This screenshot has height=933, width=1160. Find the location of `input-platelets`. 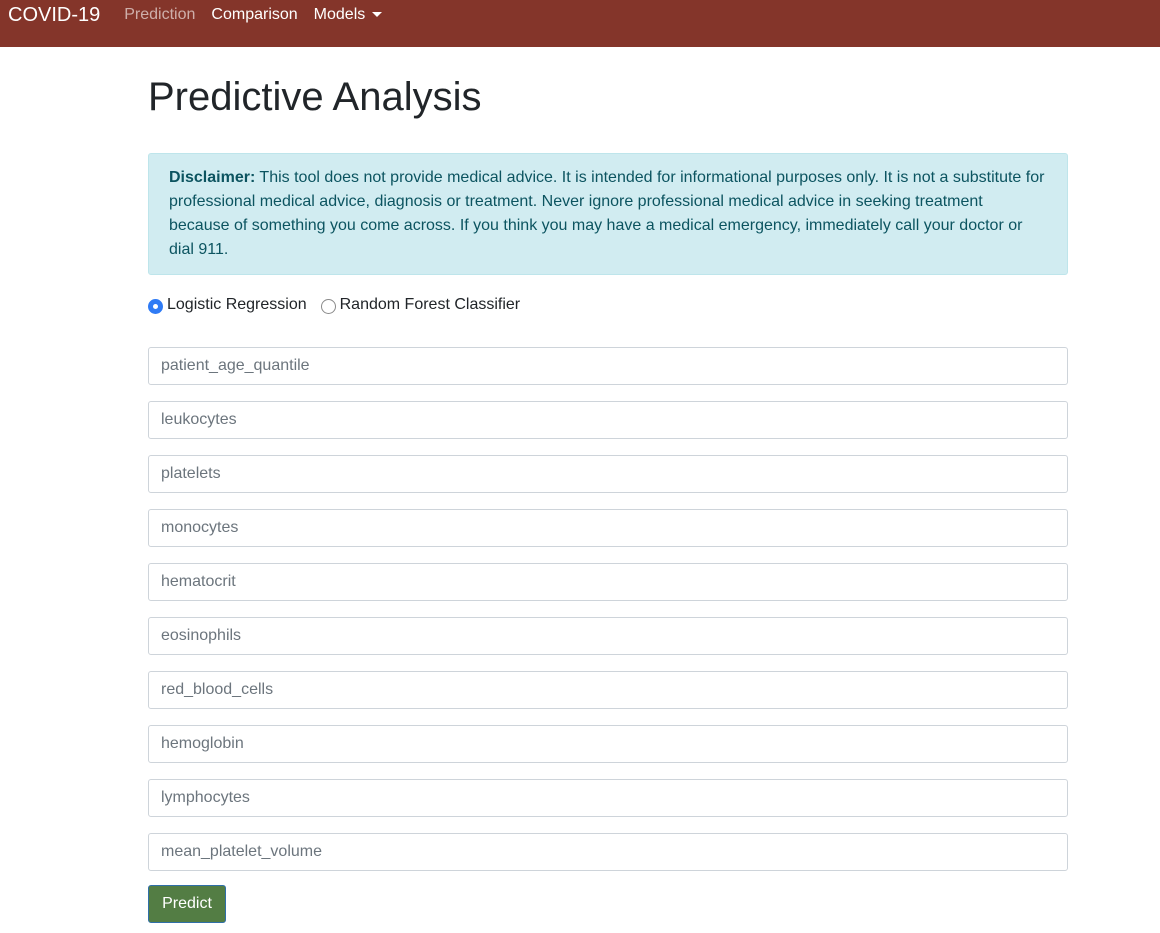

input-platelets is located at coordinates (608, 474).